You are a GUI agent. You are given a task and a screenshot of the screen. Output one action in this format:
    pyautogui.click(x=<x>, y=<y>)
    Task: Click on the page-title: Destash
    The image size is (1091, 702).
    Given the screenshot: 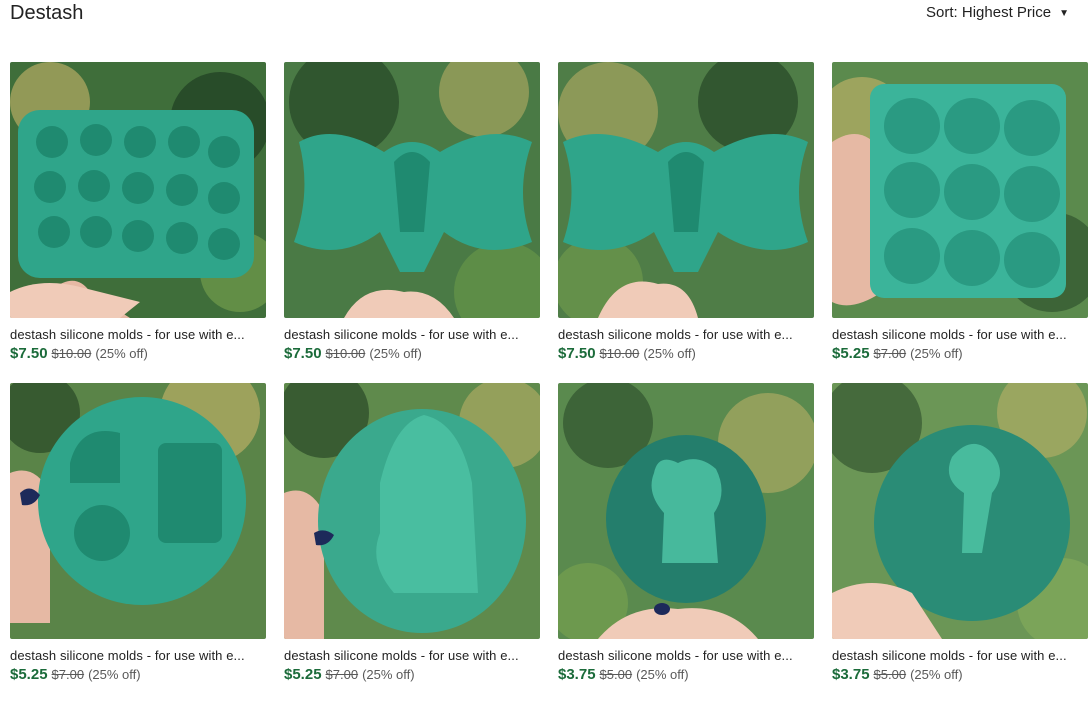 What is the action you would take?
    pyautogui.click(x=47, y=13)
    